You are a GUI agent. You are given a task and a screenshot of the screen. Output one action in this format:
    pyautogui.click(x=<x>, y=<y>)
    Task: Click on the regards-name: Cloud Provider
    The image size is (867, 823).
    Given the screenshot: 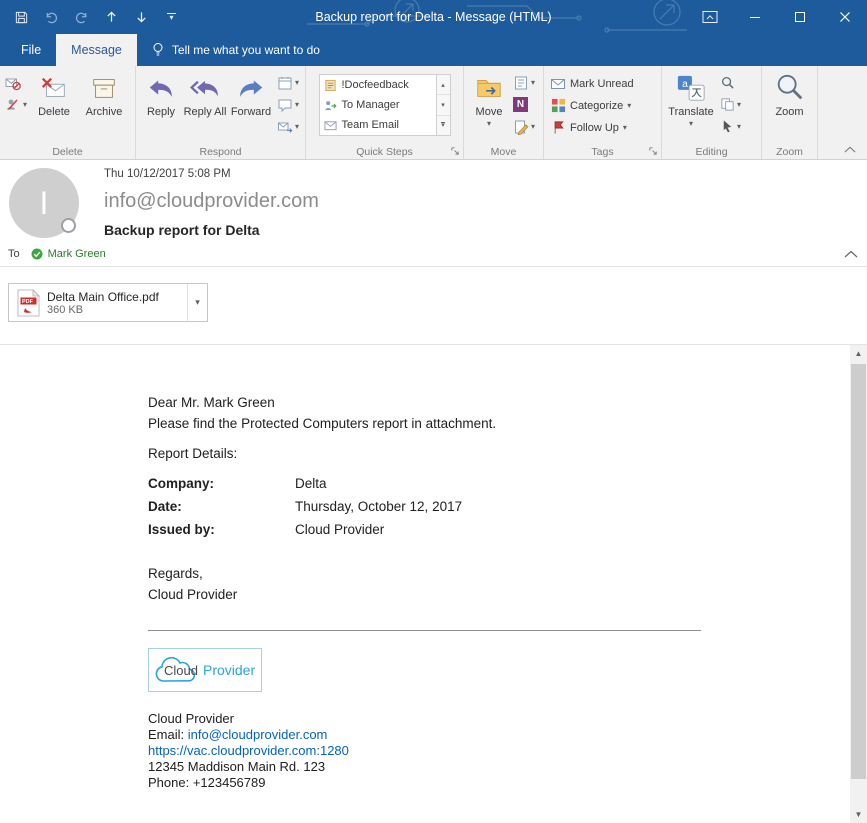 What is the action you would take?
    pyautogui.click(x=193, y=594)
    